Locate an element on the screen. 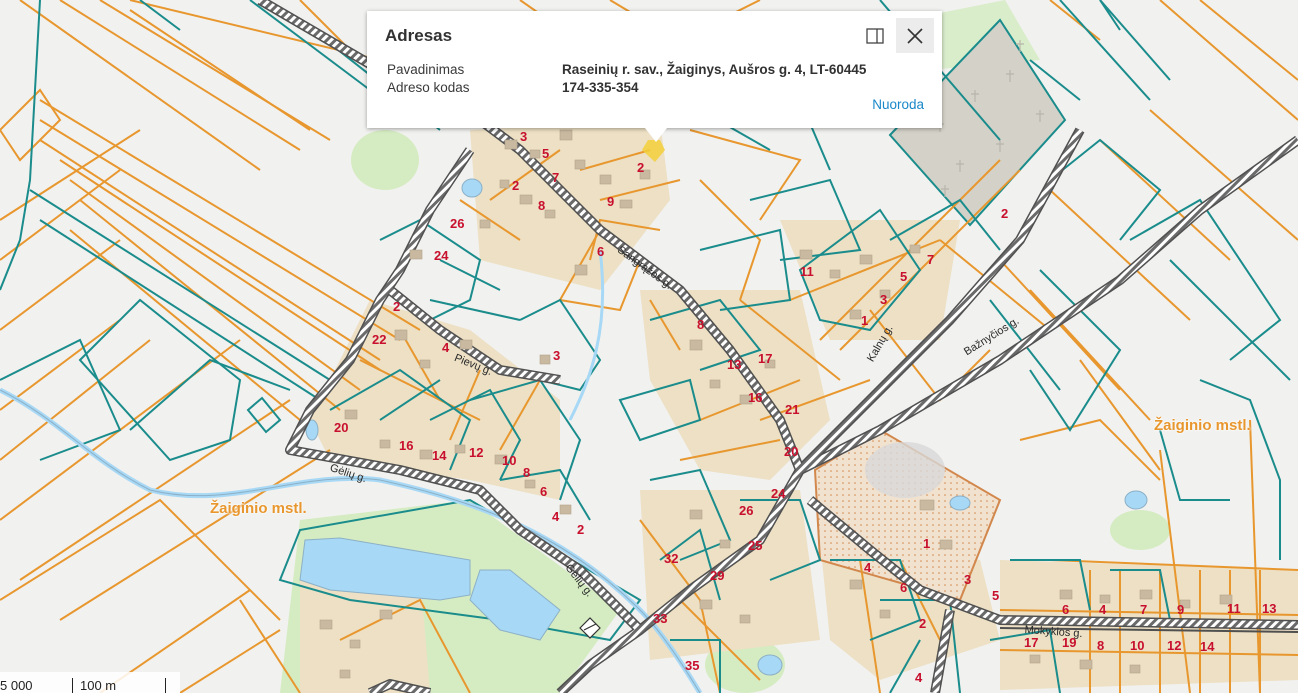 The image size is (1298, 693). scale-bar: 5 000 100 m is located at coordinates (90, 682).